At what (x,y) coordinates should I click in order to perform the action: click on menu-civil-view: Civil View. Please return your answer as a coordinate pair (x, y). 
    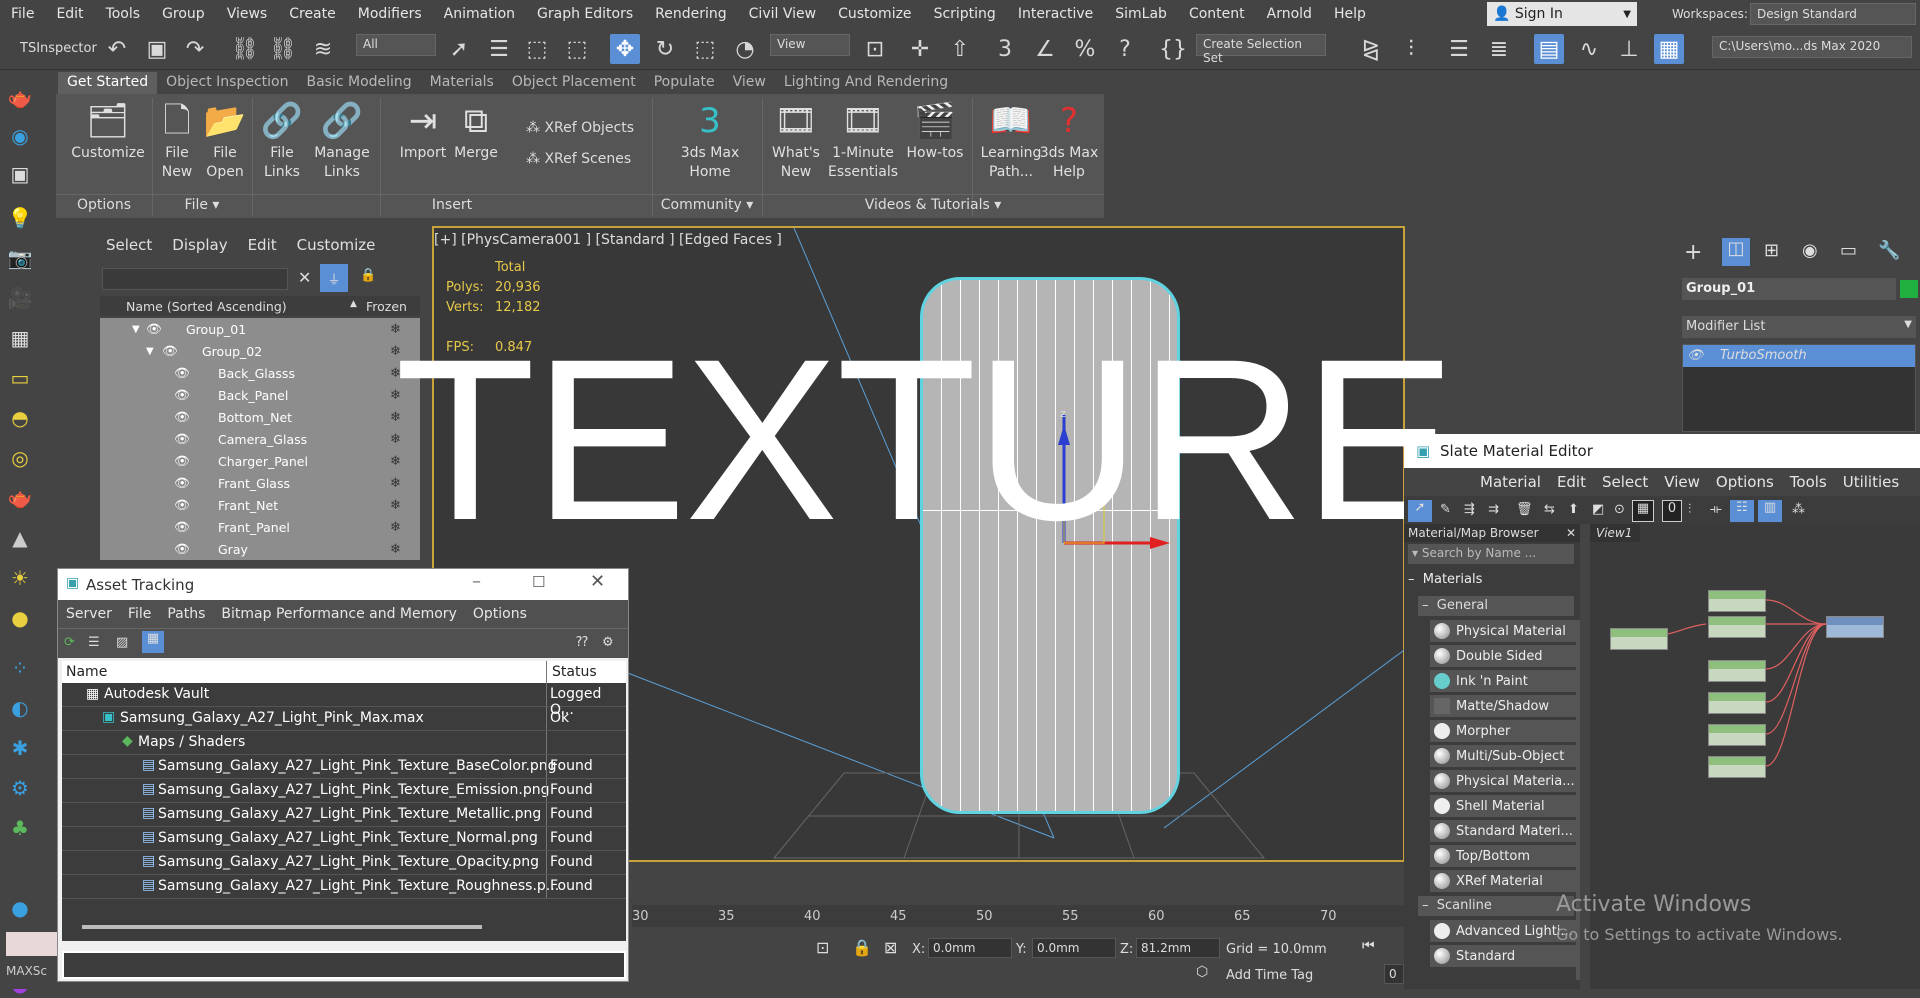
    Looking at the image, I should click on (782, 14).